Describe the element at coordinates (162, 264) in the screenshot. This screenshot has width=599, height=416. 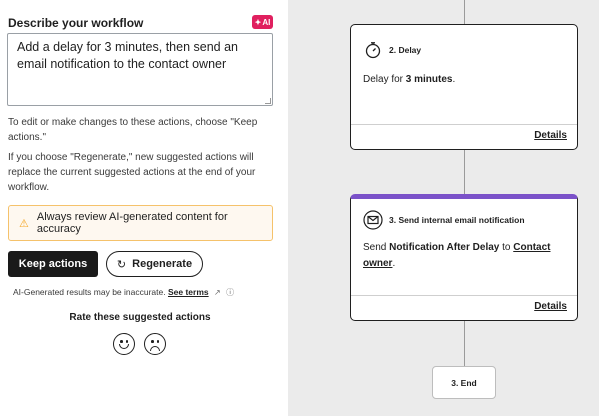
I see `regenerate-label: Regenerate` at that location.